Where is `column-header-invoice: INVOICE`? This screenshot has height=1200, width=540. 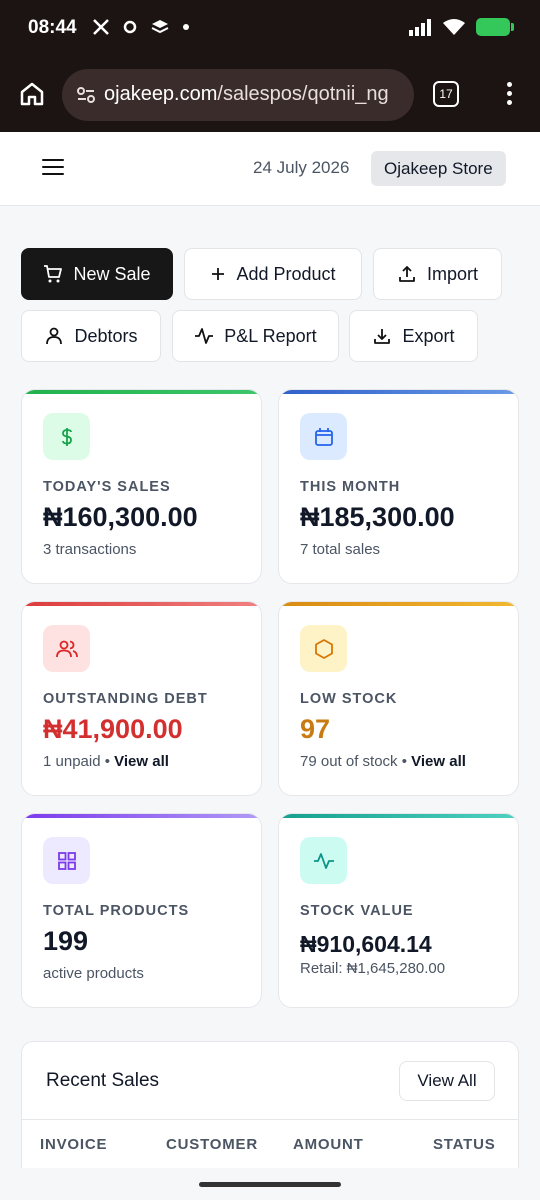
column-header-invoice: INVOICE is located at coordinates (73, 1144).